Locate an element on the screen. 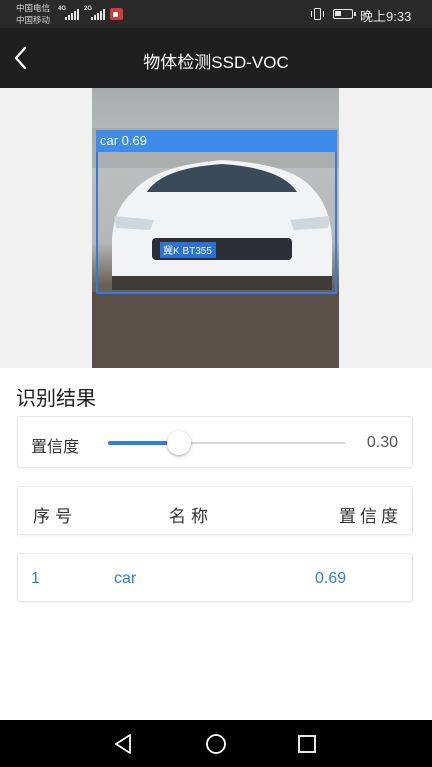 This screenshot has height=767, width=432. nav-back-icon is located at coordinates (123, 744).